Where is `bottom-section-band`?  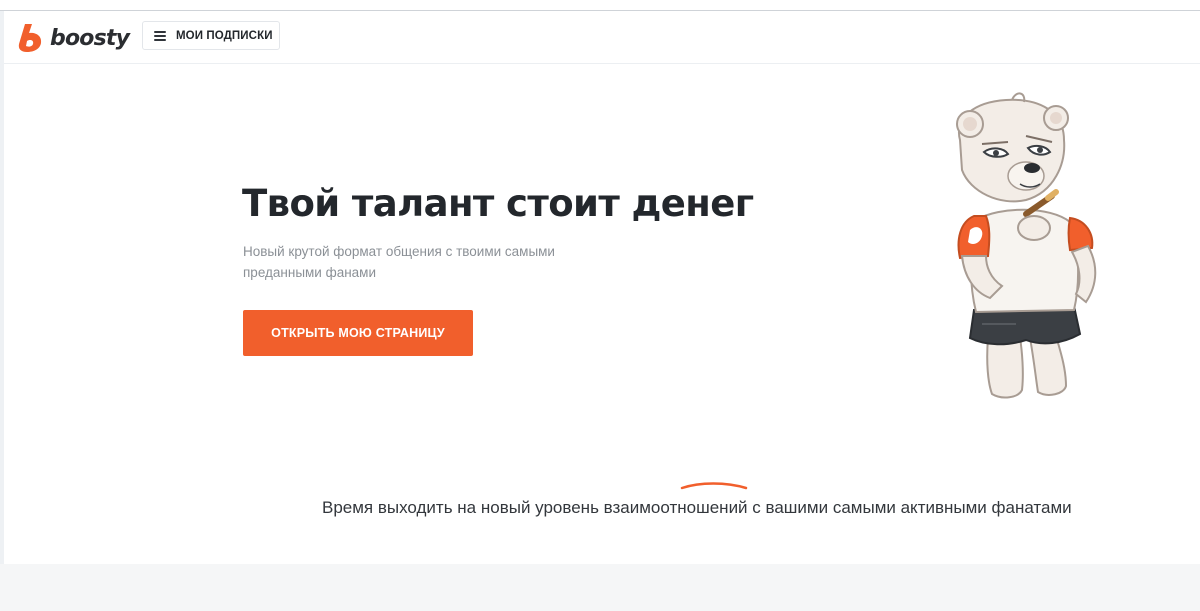 bottom-section-band is located at coordinates (600, 587).